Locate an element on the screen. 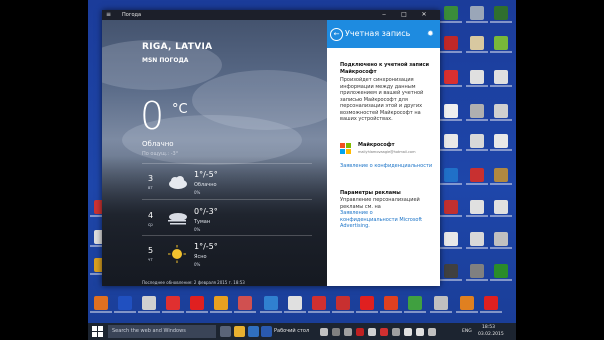 Image resolution: width=604 pixels, height=340 pixels. connected-heading: Подключено к учетной записи Майкрософт is located at coordinates (384, 68).